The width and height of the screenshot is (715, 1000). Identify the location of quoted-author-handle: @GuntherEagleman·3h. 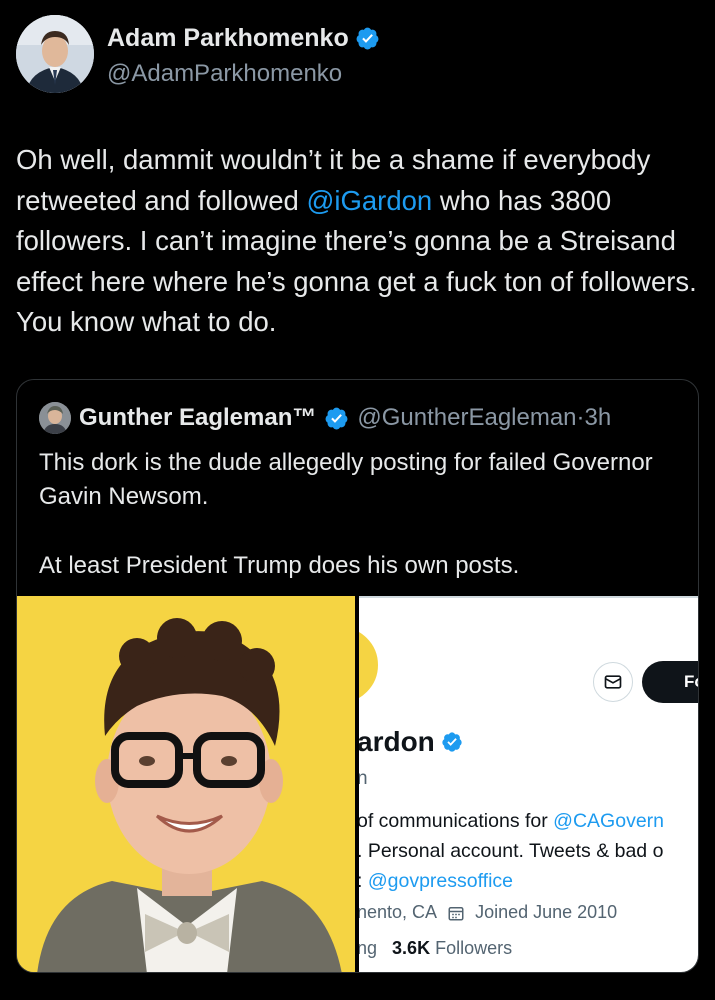
(484, 418).